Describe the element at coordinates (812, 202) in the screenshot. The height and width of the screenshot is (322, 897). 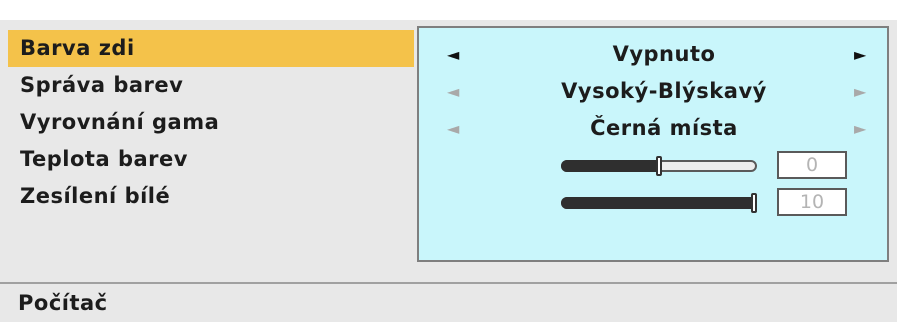
I see `white-gain-value-box: 10` at that location.